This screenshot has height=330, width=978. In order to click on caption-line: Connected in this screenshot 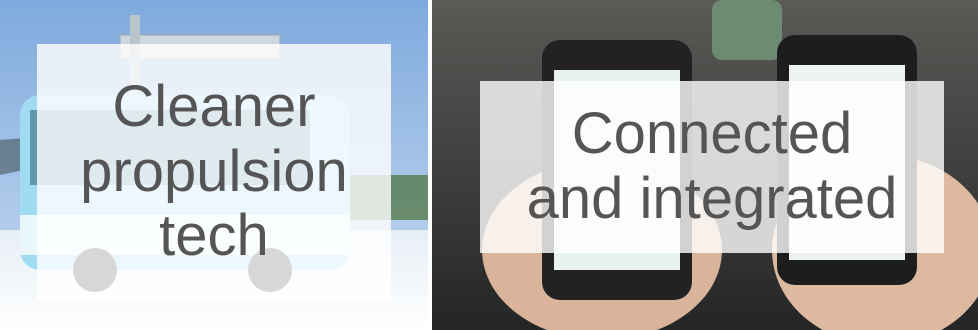, I will do `click(712, 134)`.